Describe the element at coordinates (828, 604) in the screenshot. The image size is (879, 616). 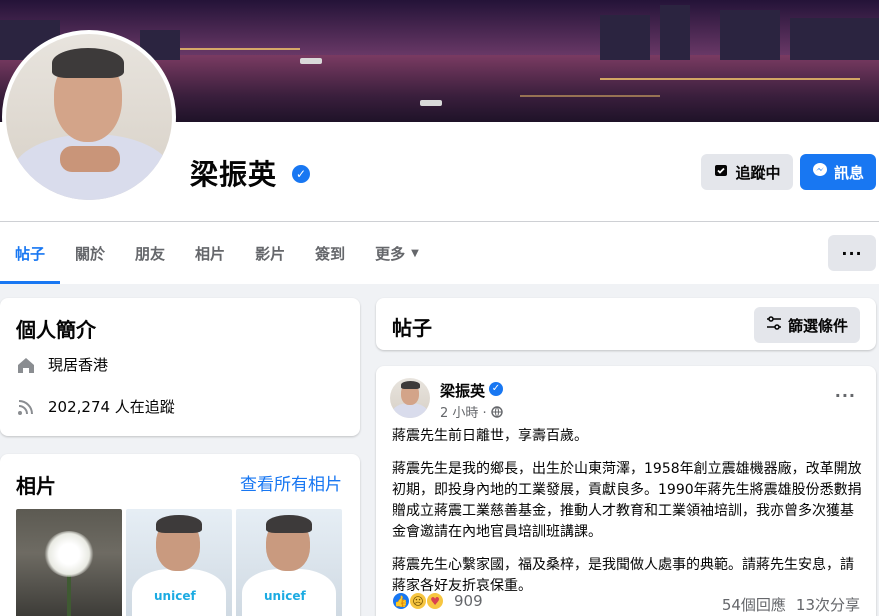
I see `shares-count: 13次分享` at that location.